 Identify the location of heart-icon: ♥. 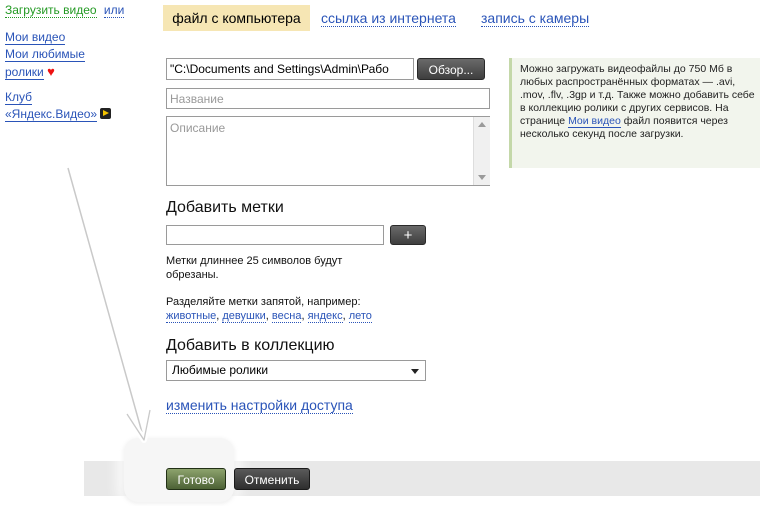
(51, 71).